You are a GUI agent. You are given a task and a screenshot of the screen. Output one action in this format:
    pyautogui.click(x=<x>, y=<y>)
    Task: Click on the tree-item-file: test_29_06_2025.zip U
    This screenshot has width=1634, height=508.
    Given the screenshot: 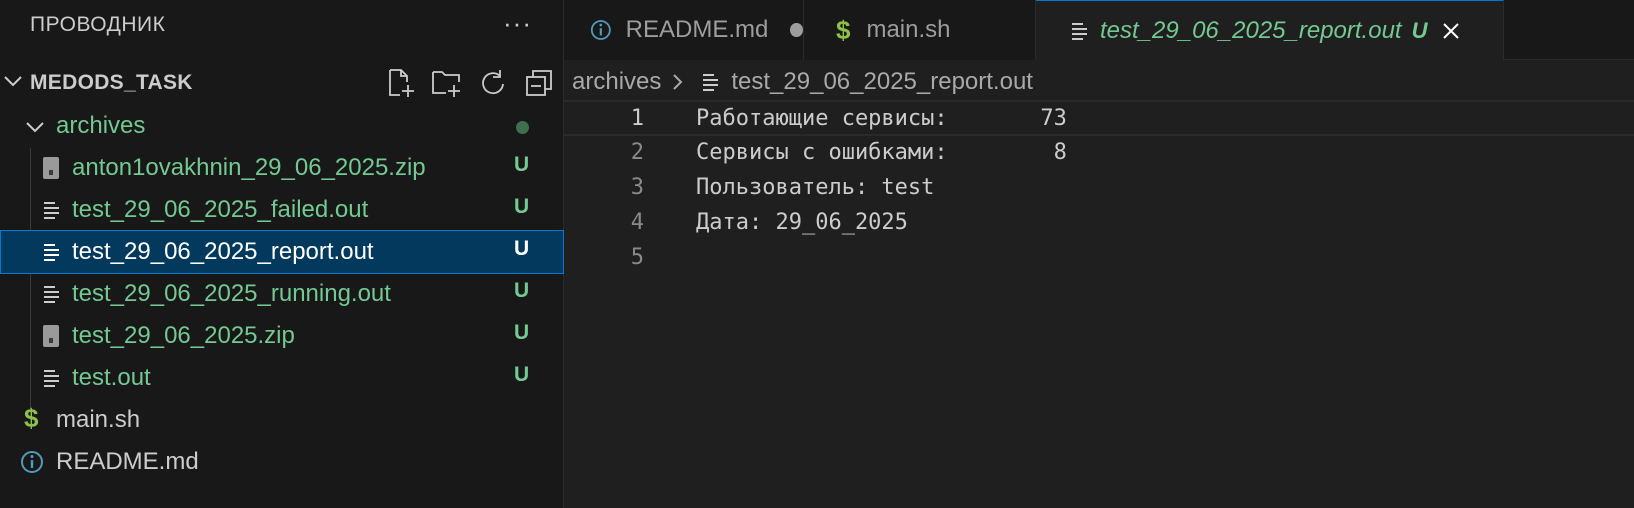 What is the action you would take?
    pyautogui.click(x=282, y=336)
    